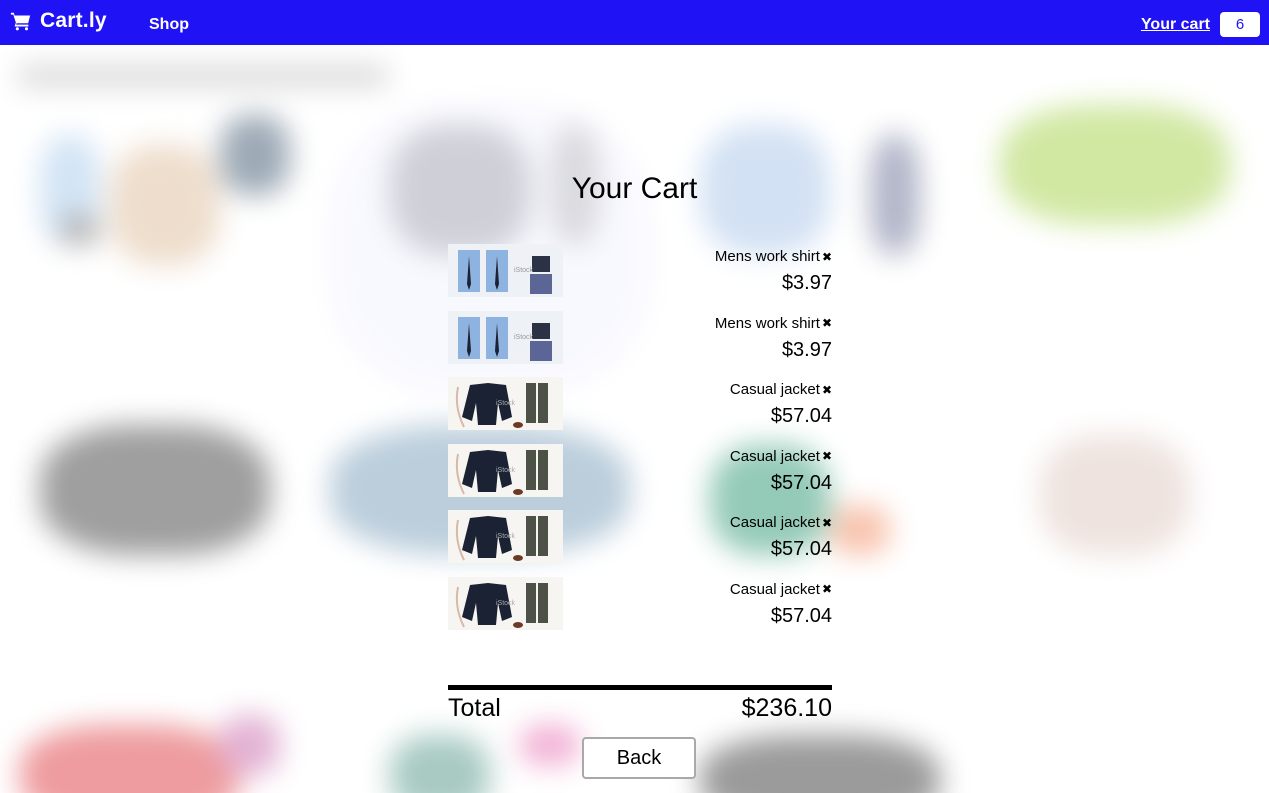  What do you see at coordinates (639, 758) in the screenshot?
I see `back-button: Back` at bounding box center [639, 758].